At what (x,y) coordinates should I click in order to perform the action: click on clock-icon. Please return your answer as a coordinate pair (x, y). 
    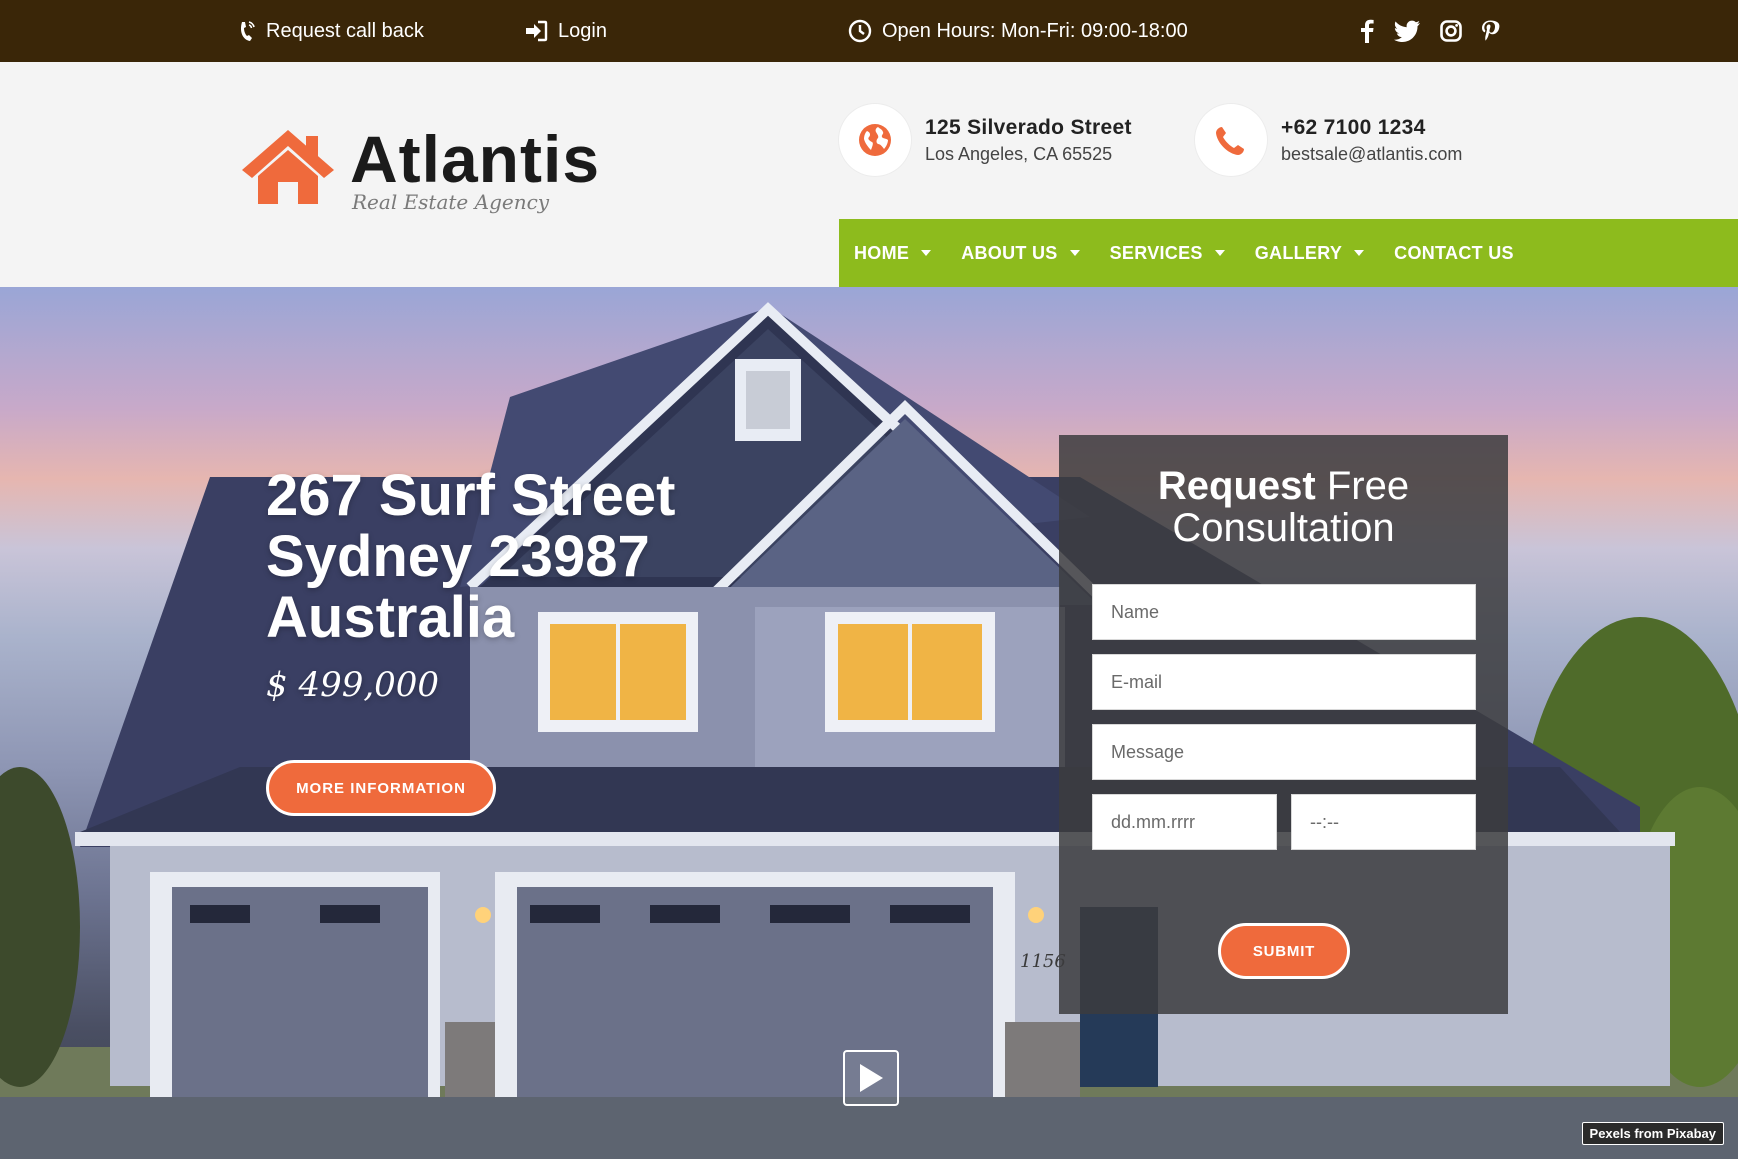
    Looking at the image, I should click on (860, 31).